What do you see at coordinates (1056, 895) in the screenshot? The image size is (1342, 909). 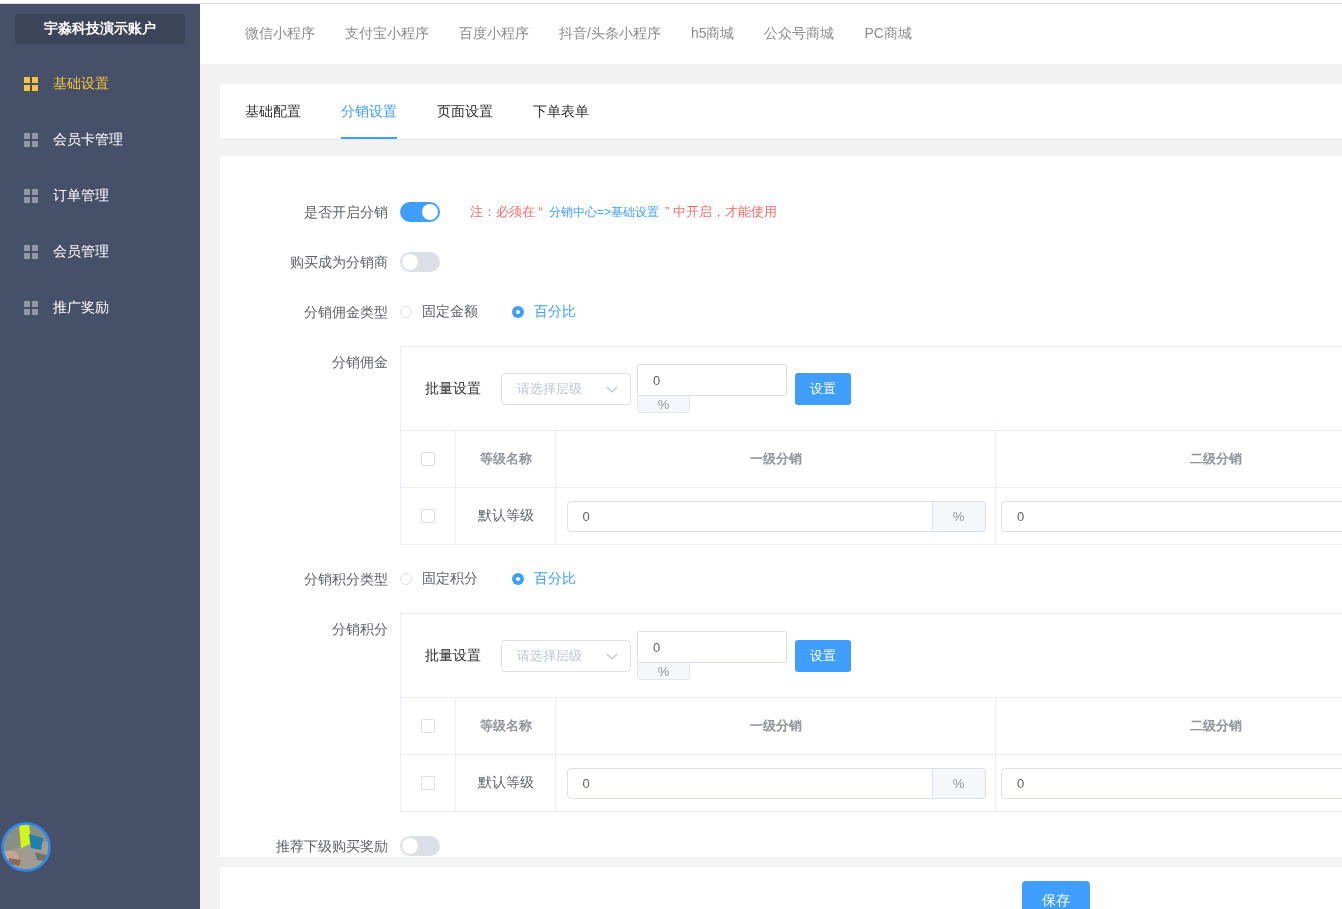 I see `save-button: 保存` at bounding box center [1056, 895].